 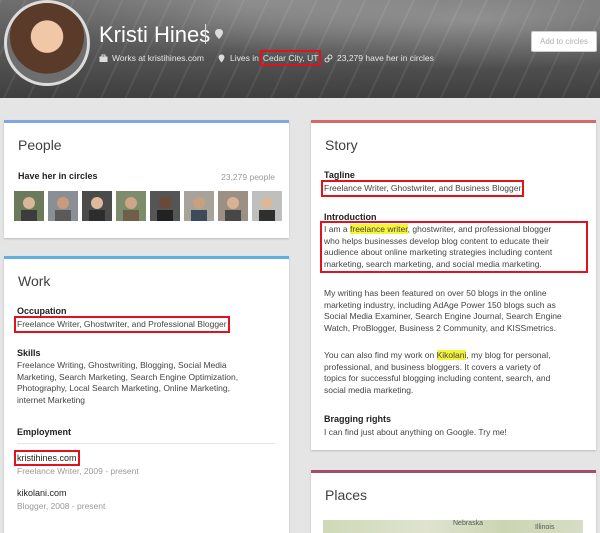 What do you see at coordinates (564, 41) in the screenshot?
I see `add-to-circles-button: Add to circles` at bounding box center [564, 41].